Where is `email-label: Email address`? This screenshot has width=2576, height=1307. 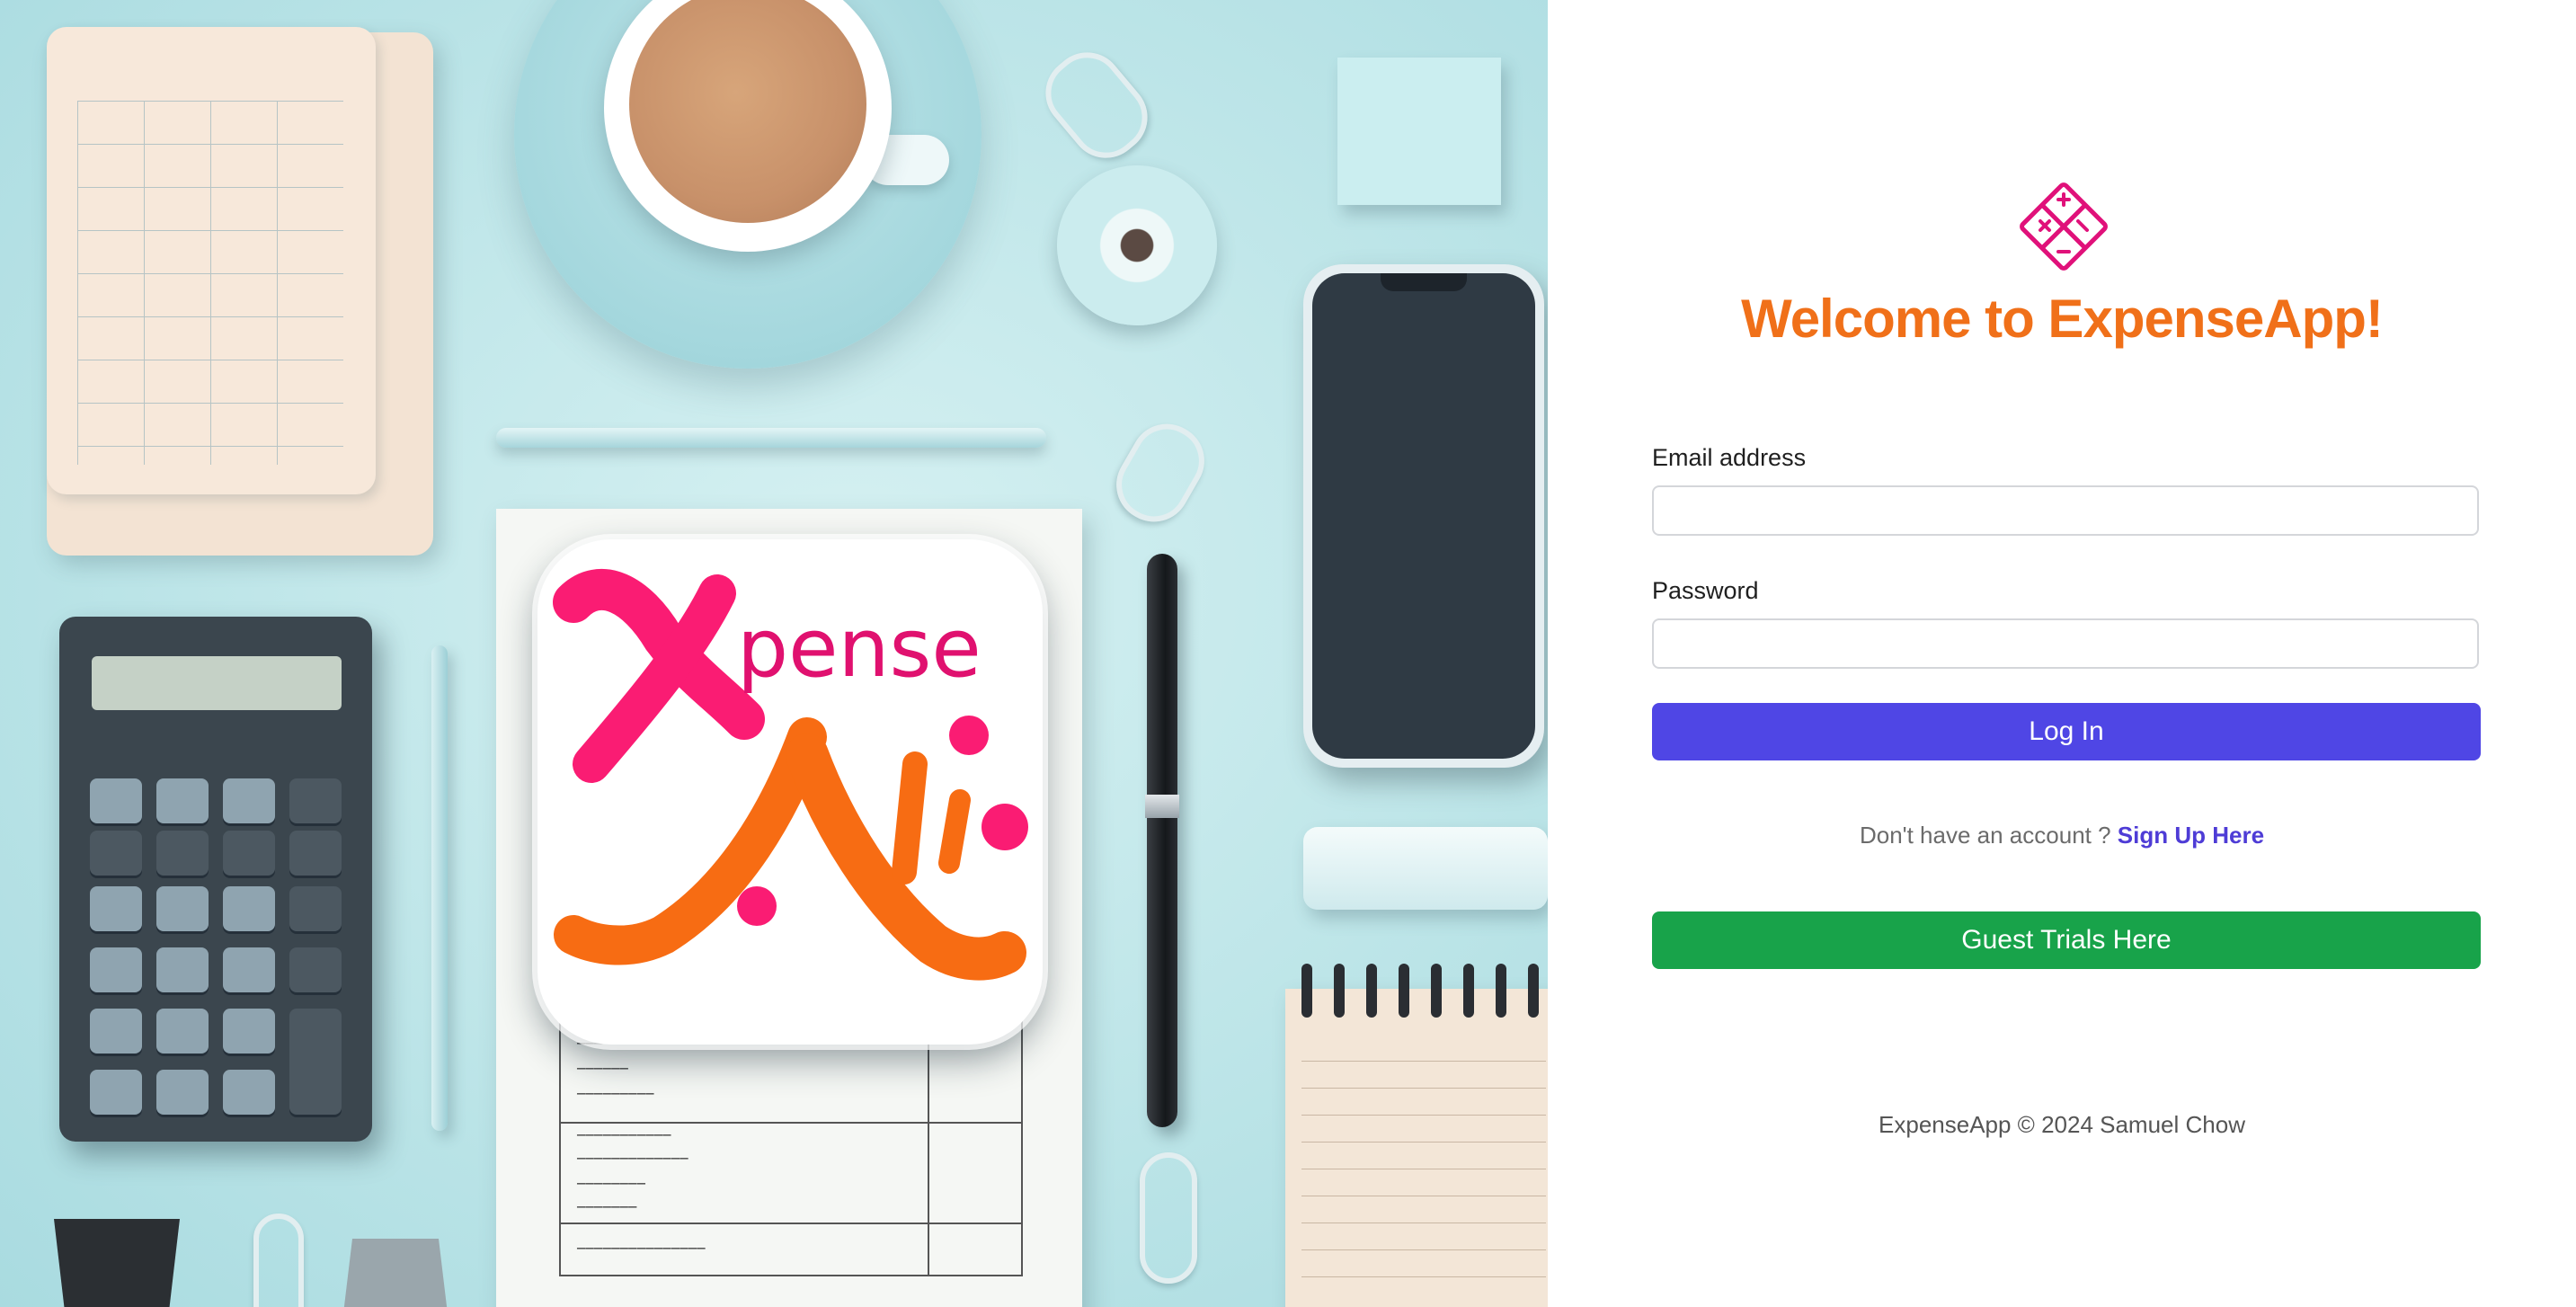
email-label: Email address is located at coordinates (1729, 457).